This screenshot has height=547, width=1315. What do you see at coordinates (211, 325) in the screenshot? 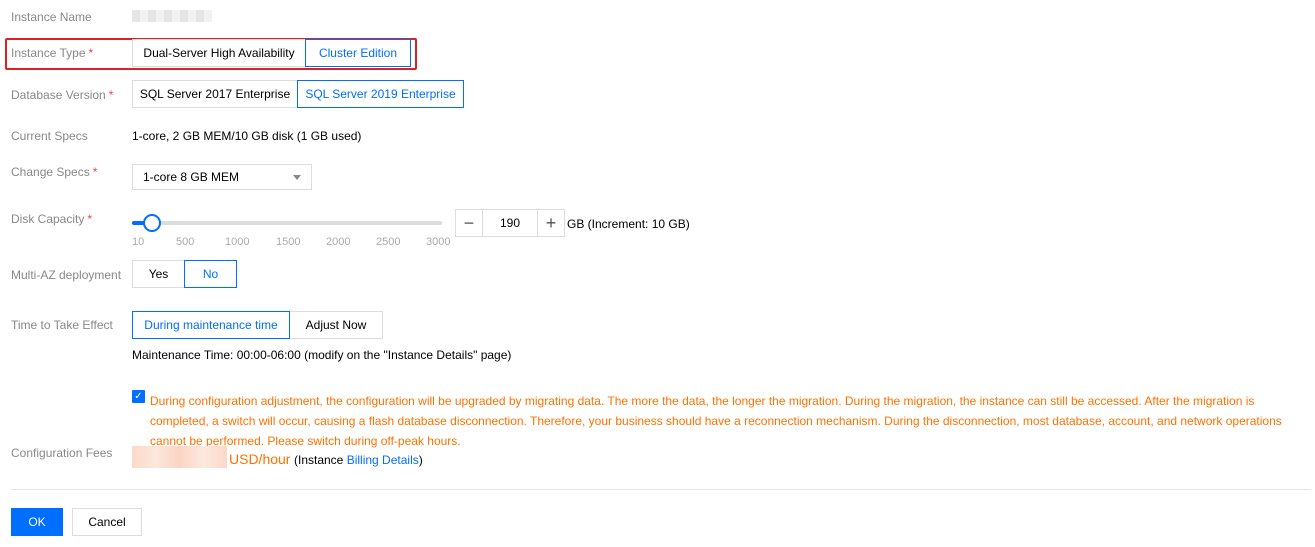
I see `time-to-effect-option-maintenance: During maintenance time` at bounding box center [211, 325].